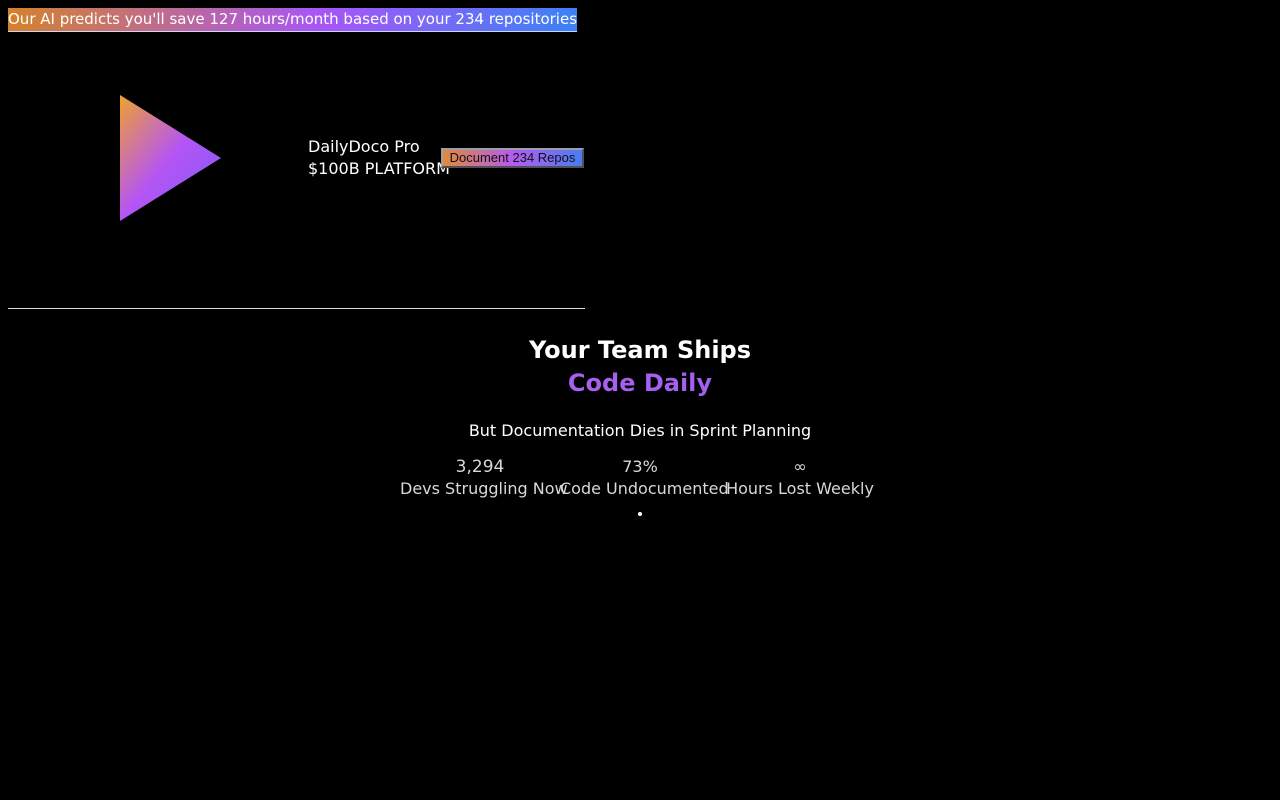 Image resolution: width=1280 pixels, height=800 pixels. Describe the element at coordinates (800, 488) in the screenshot. I see `stat-label: Hours Lost Weekly` at that location.